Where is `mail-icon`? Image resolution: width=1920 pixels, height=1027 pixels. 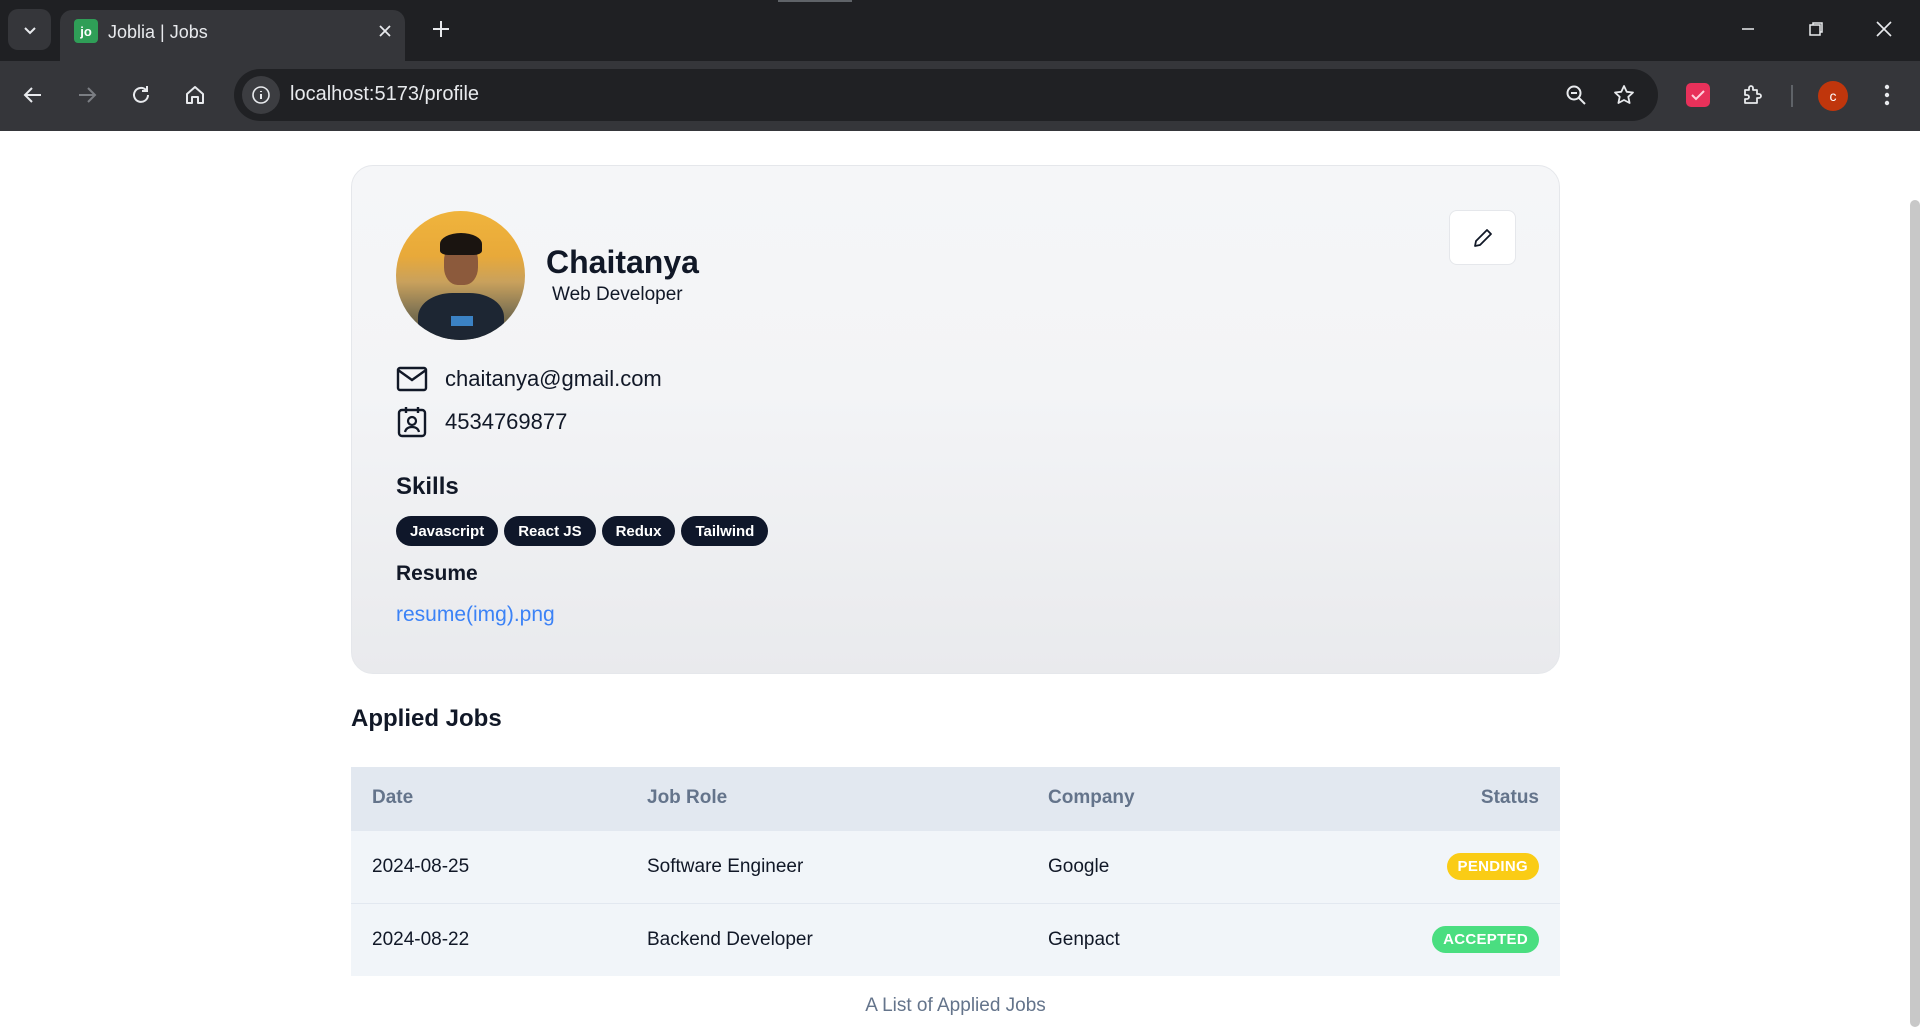 mail-icon is located at coordinates (412, 379).